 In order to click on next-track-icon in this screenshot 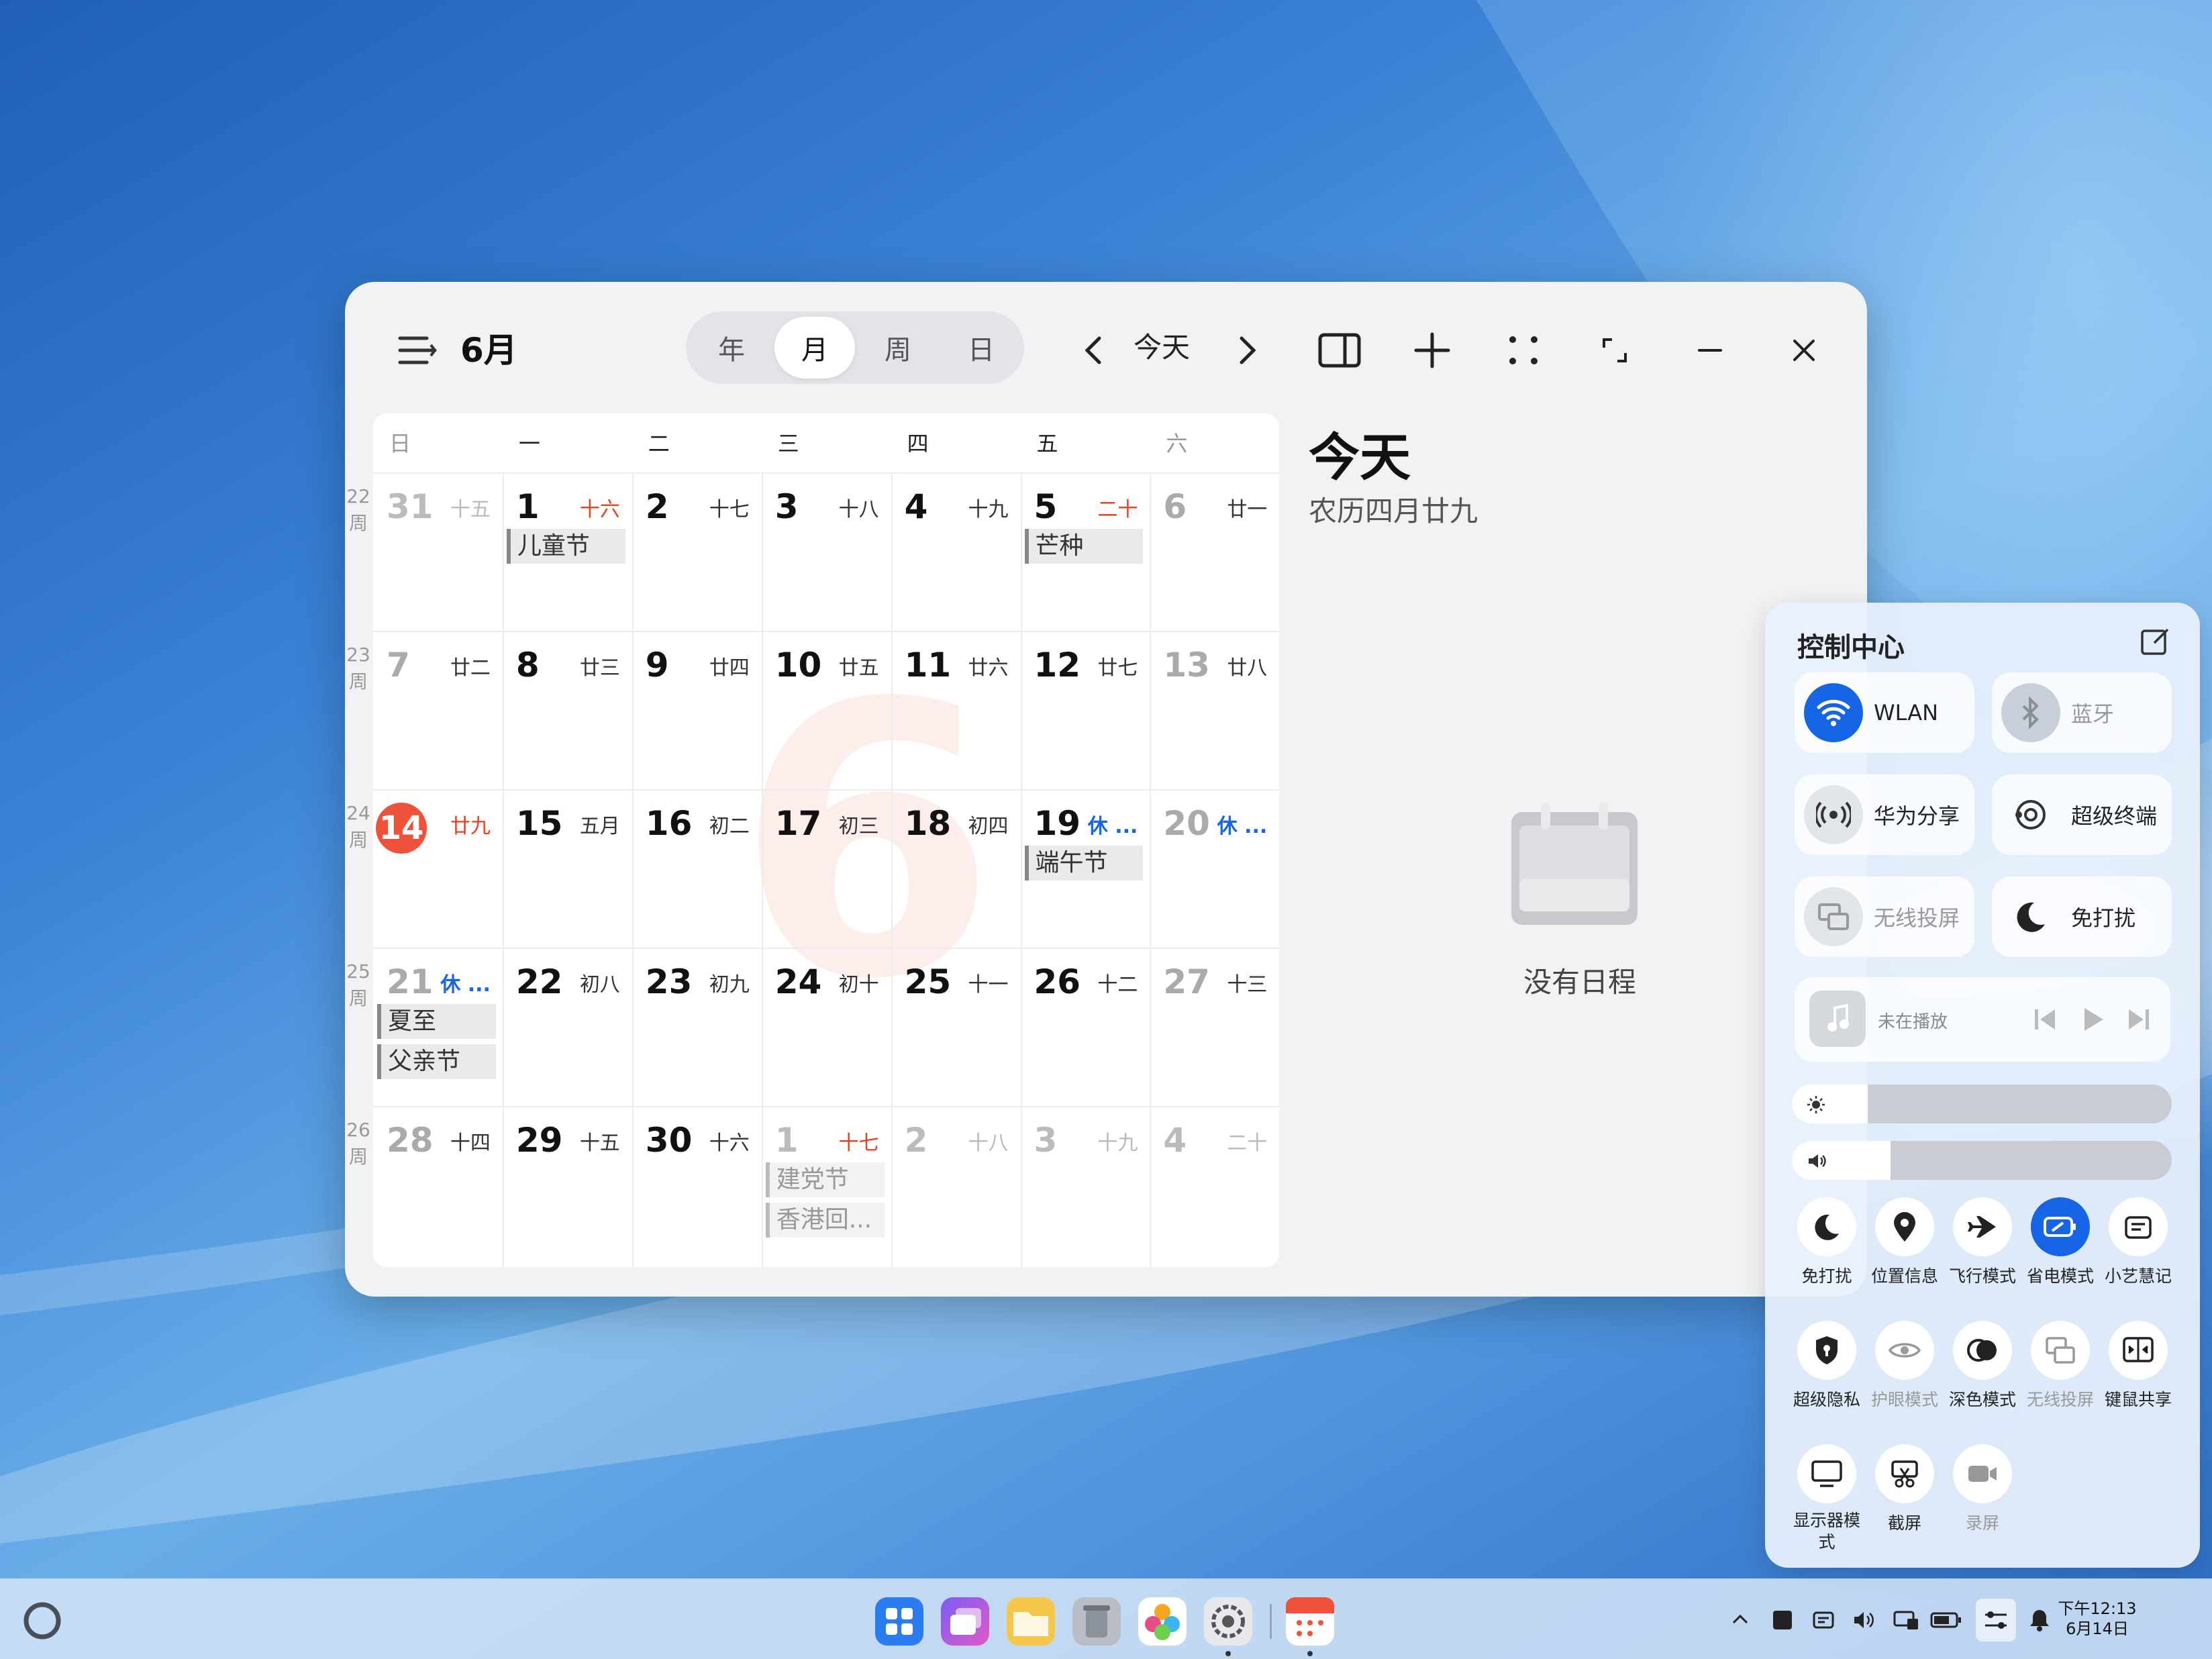, I will do `click(2138, 1019)`.